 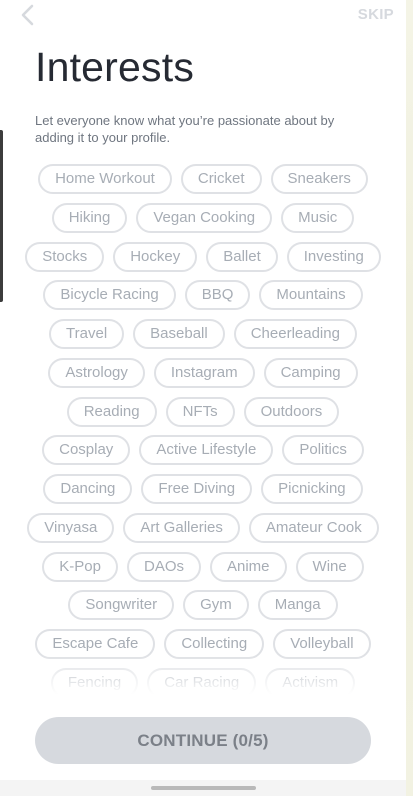 I want to click on interest-chip-instagram: Instagram, so click(x=204, y=372).